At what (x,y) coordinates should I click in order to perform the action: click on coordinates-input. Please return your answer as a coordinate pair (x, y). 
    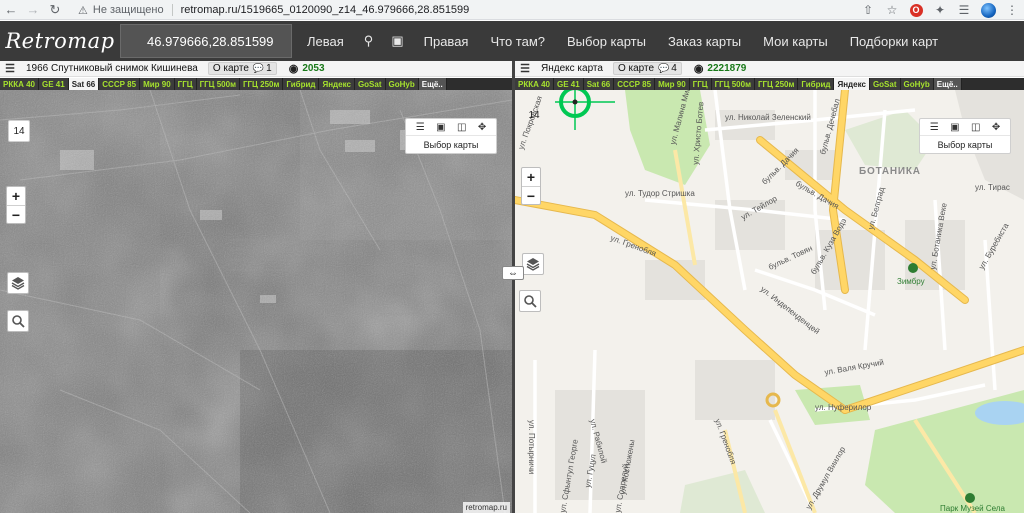
    Looking at the image, I should click on (206, 41).